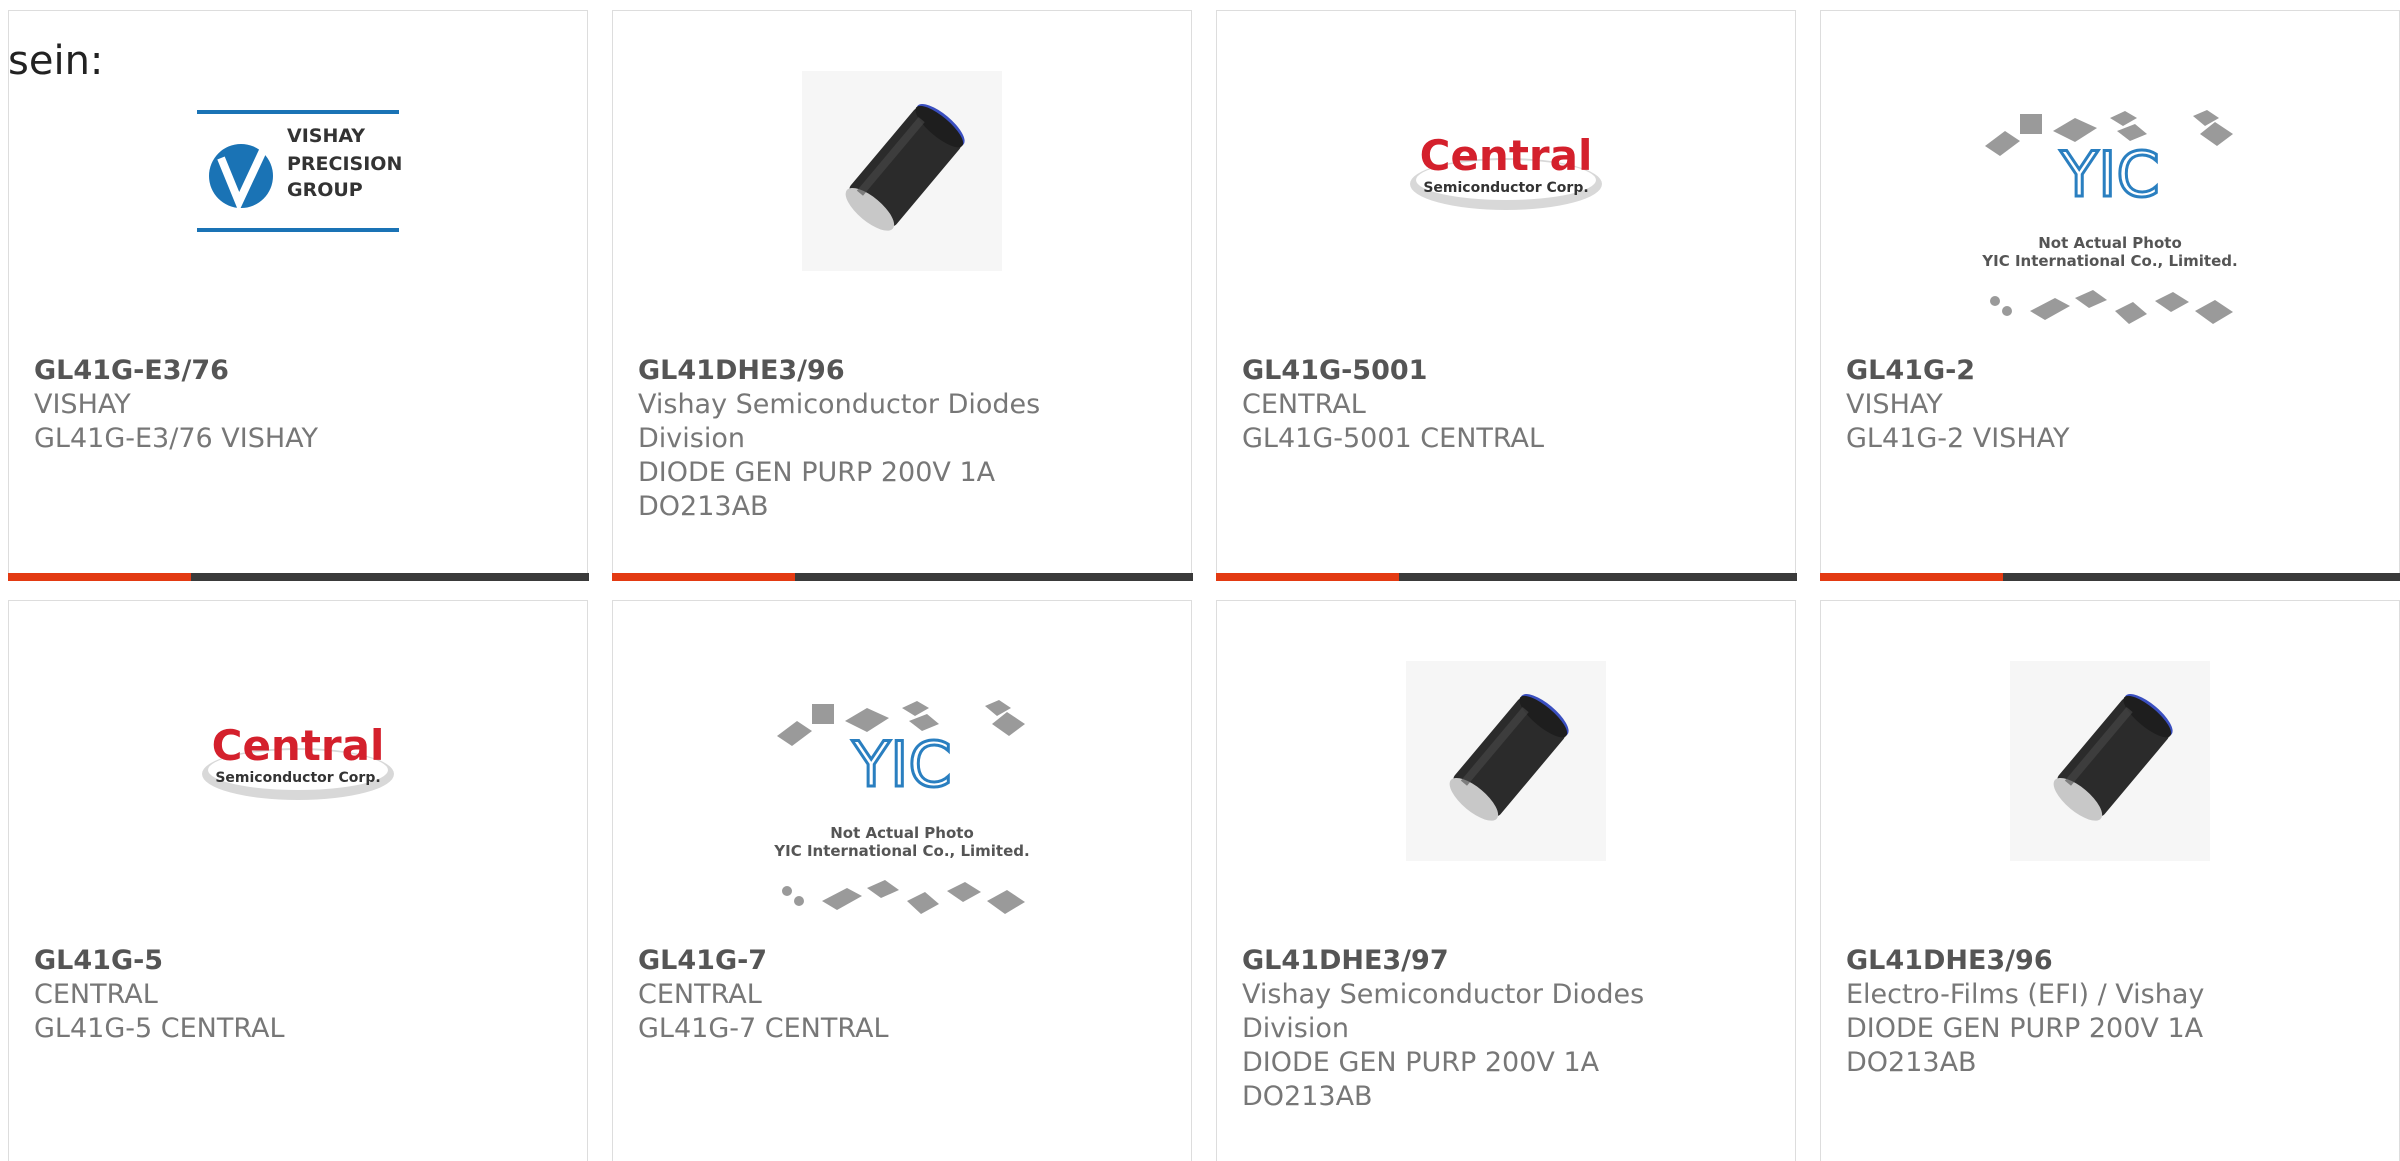 Image resolution: width=2400 pixels, height=1161 pixels. I want to click on part-number-link: GL41DHE3/97, so click(1452, 961).